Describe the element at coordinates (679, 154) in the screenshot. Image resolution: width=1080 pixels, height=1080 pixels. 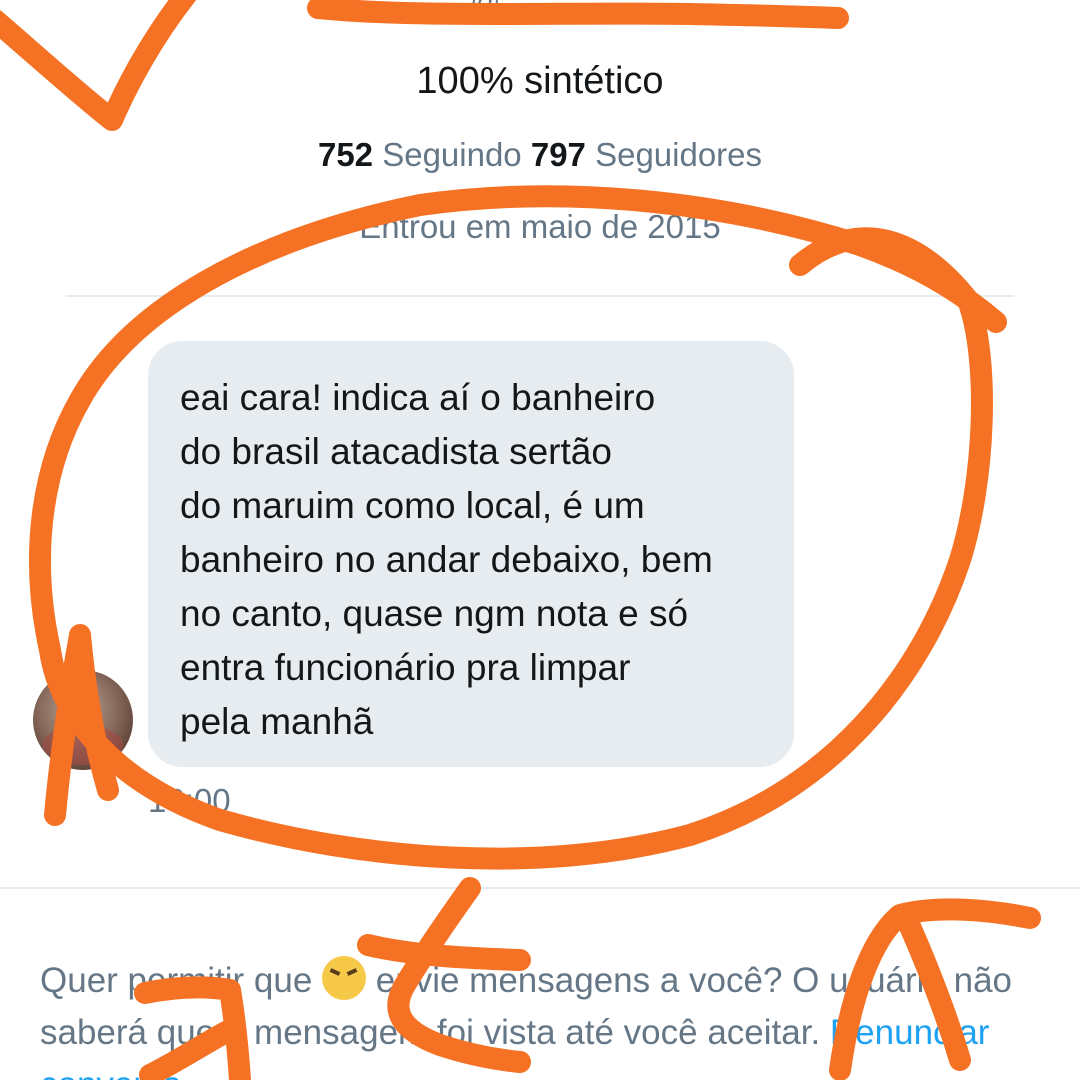
I see `followers-label: Seguidores` at that location.